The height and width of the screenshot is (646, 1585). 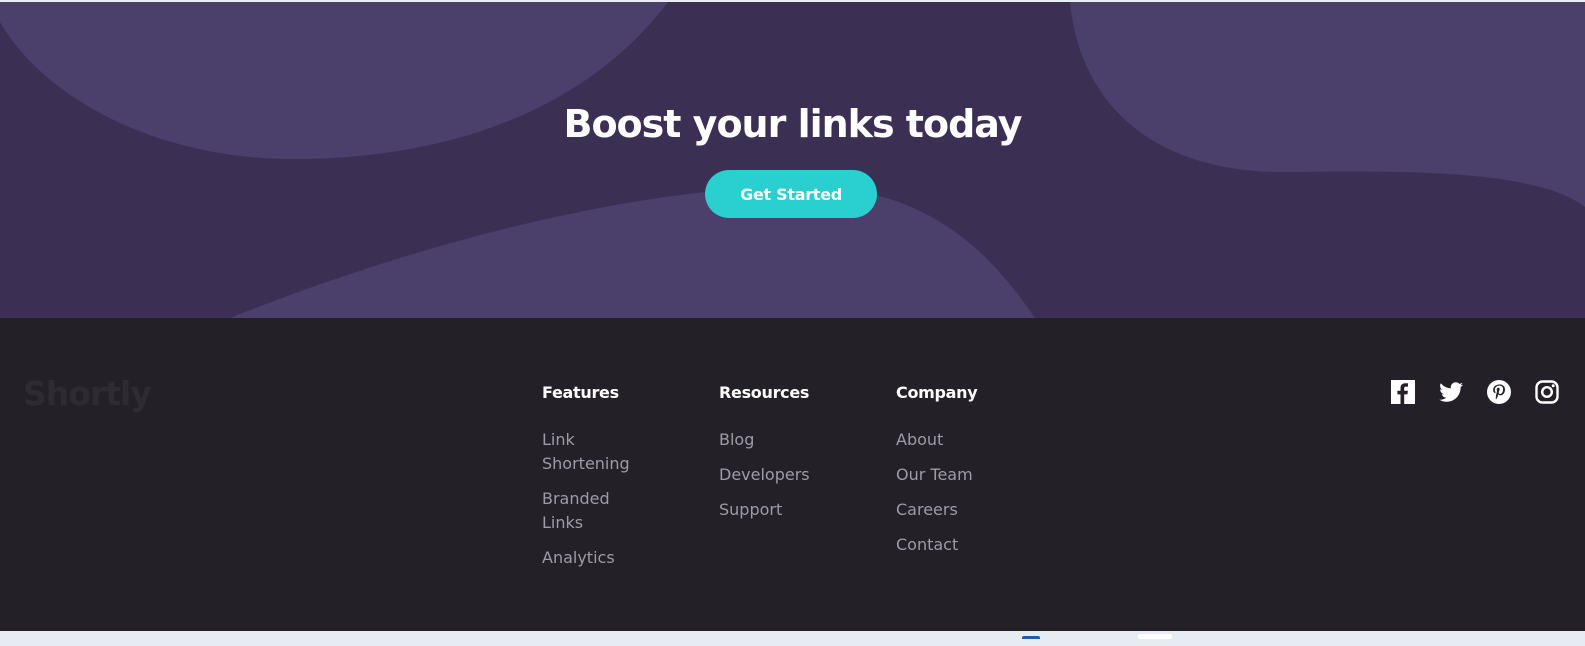 I want to click on footer-column-resources: Resources Blog Developers Support, so click(x=784, y=457).